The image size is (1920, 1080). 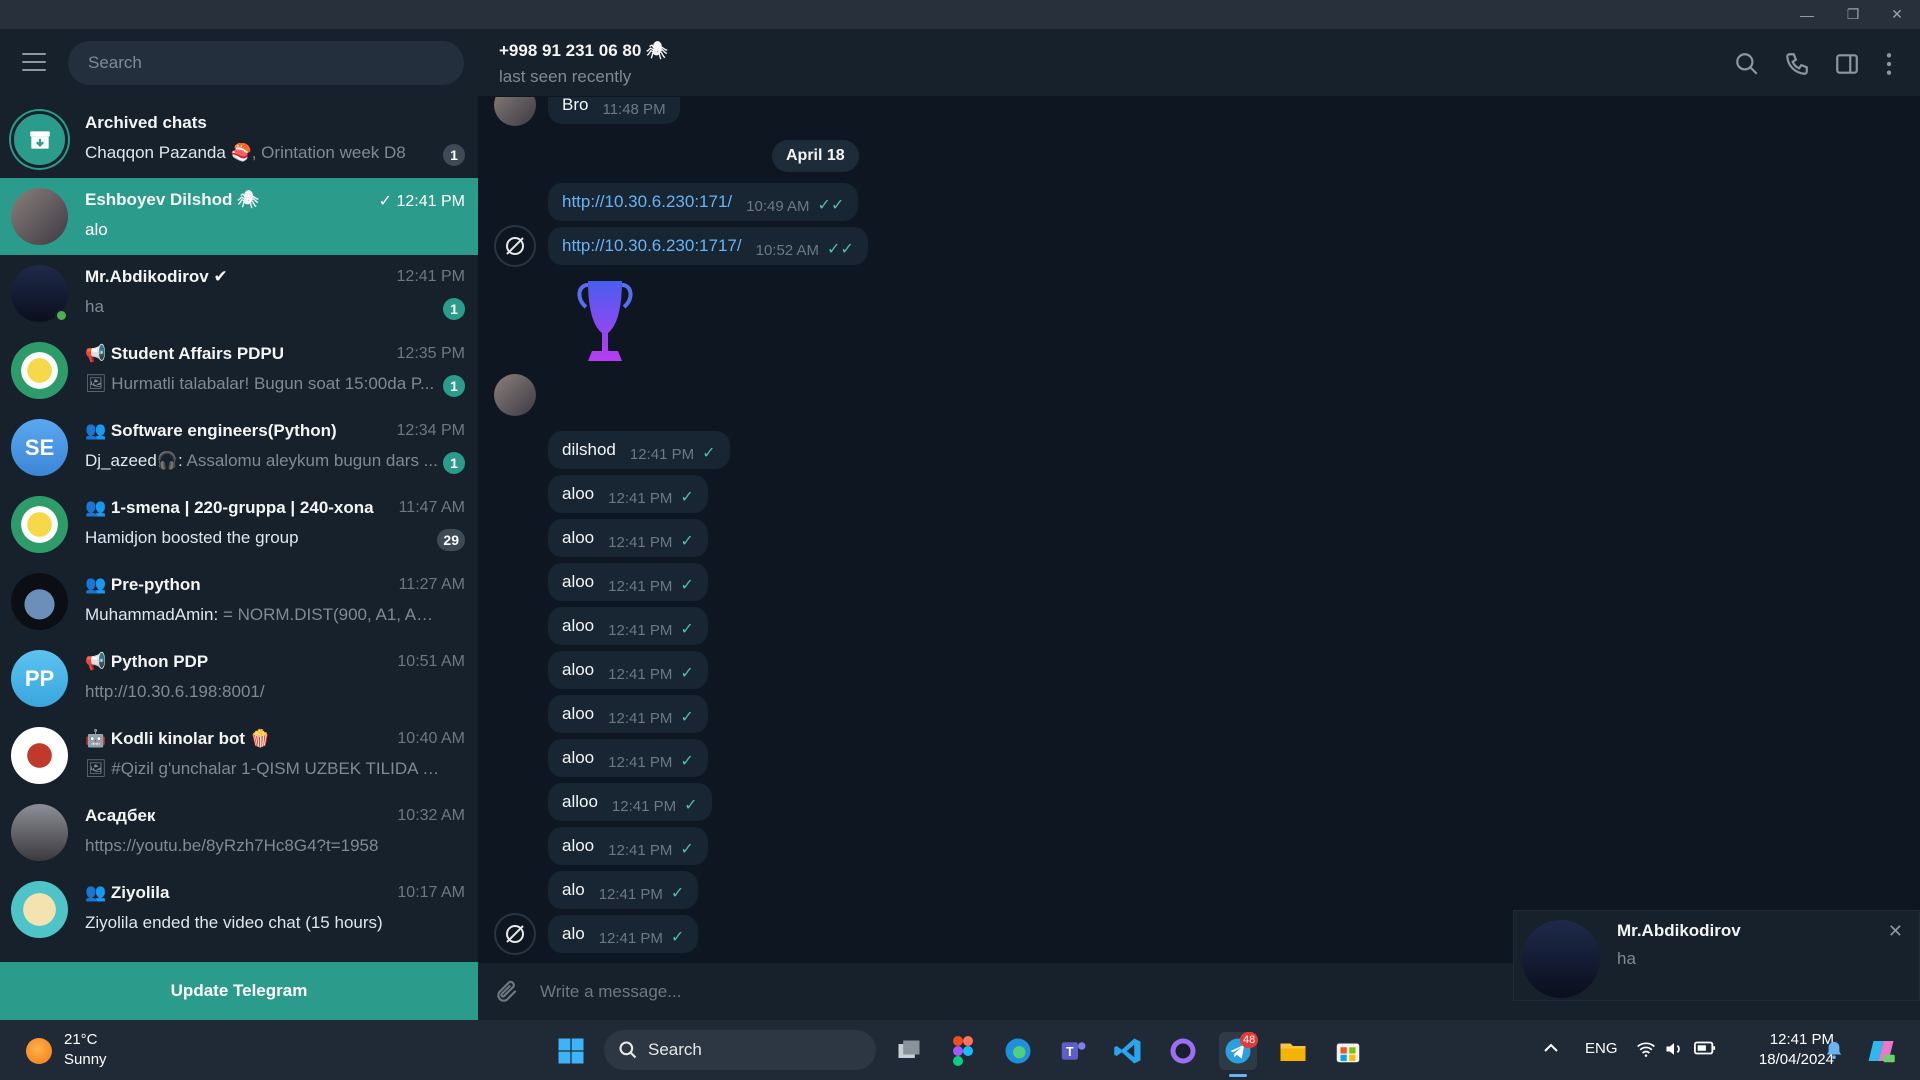 What do you see at coordinates (507, 992) in the screenshot?
I see `attach-icon` at bounding box center [507, 992].